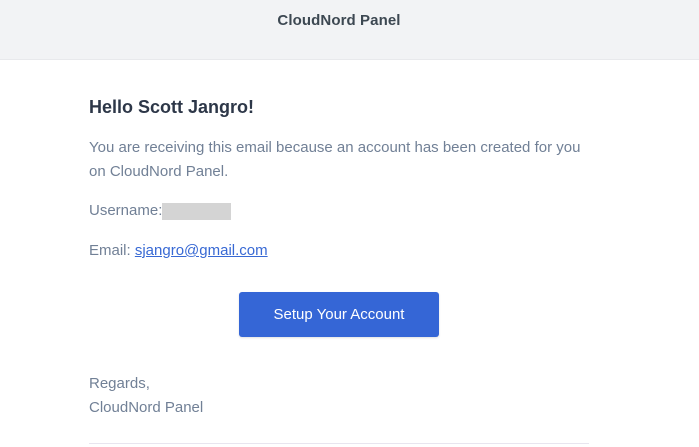 Image resolution: width=699 pixels, height=447 pixels. I want to click on username-label: Username:, so click(126, 210).